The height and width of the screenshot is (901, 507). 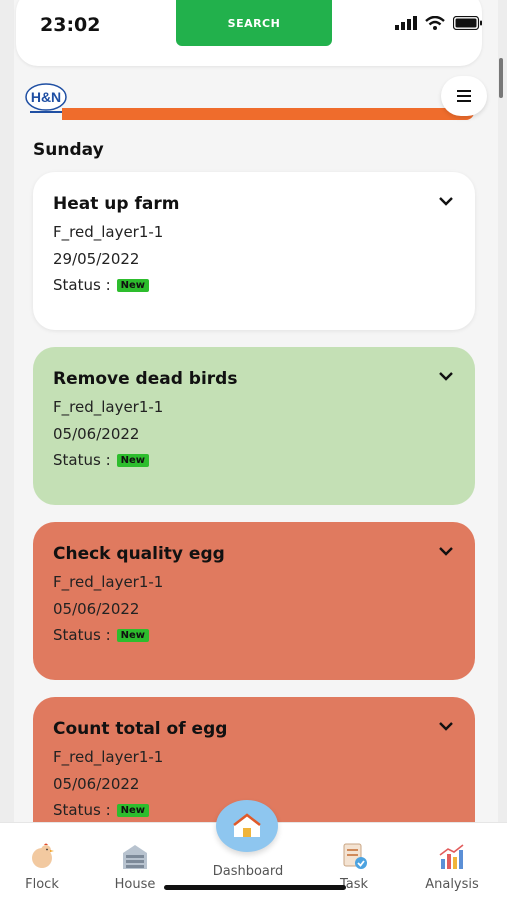 I want to click on nav-flock: Flock, so click(x=42, y=866).